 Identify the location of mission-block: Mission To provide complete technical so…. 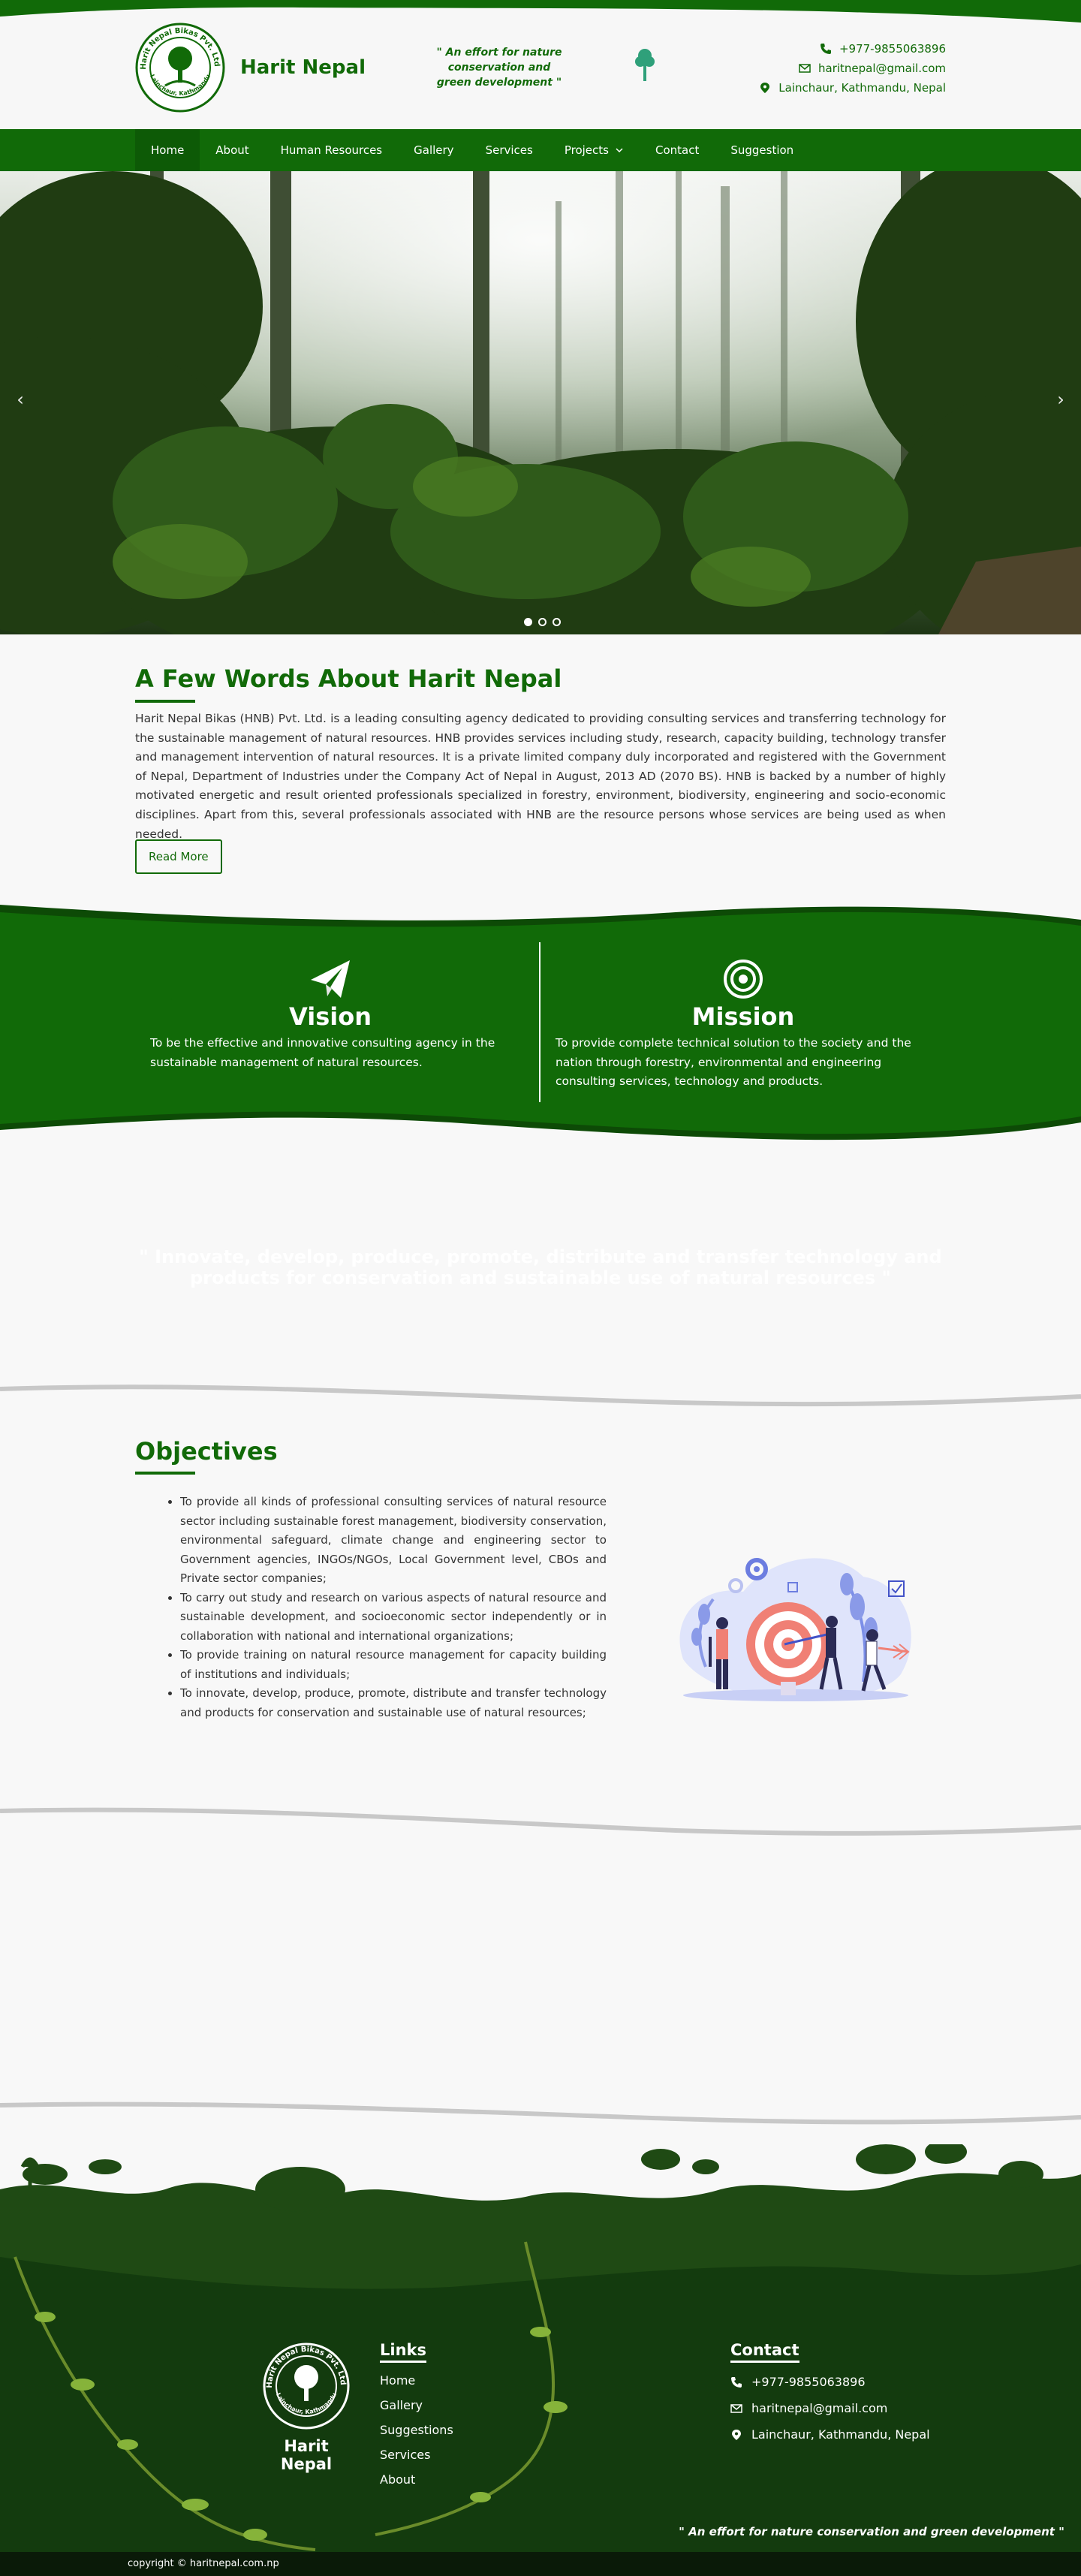
(743, 1024).